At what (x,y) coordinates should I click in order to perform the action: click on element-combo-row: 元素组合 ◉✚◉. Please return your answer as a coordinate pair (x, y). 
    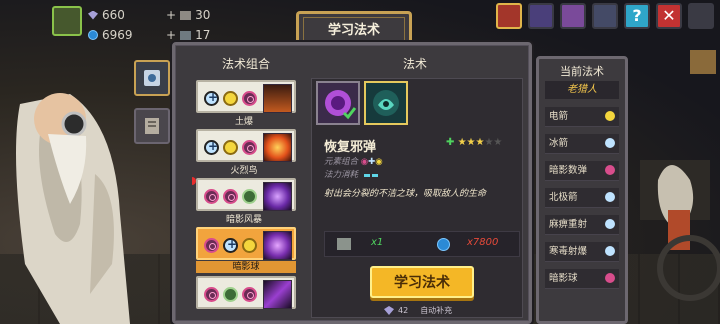
    Looking at the image, I should click on (353, 162).